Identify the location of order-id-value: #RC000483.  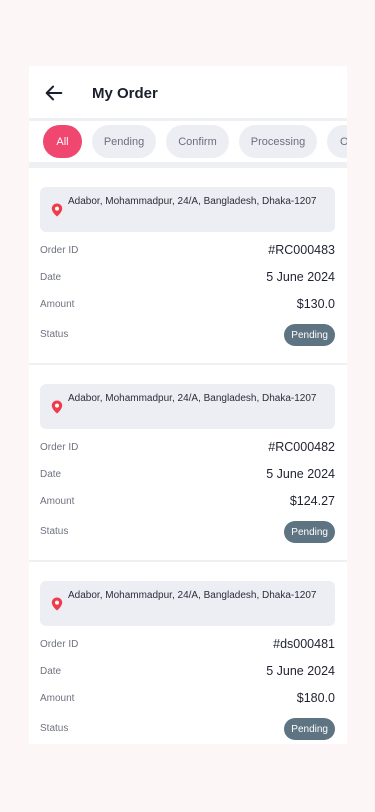
(301, 250).